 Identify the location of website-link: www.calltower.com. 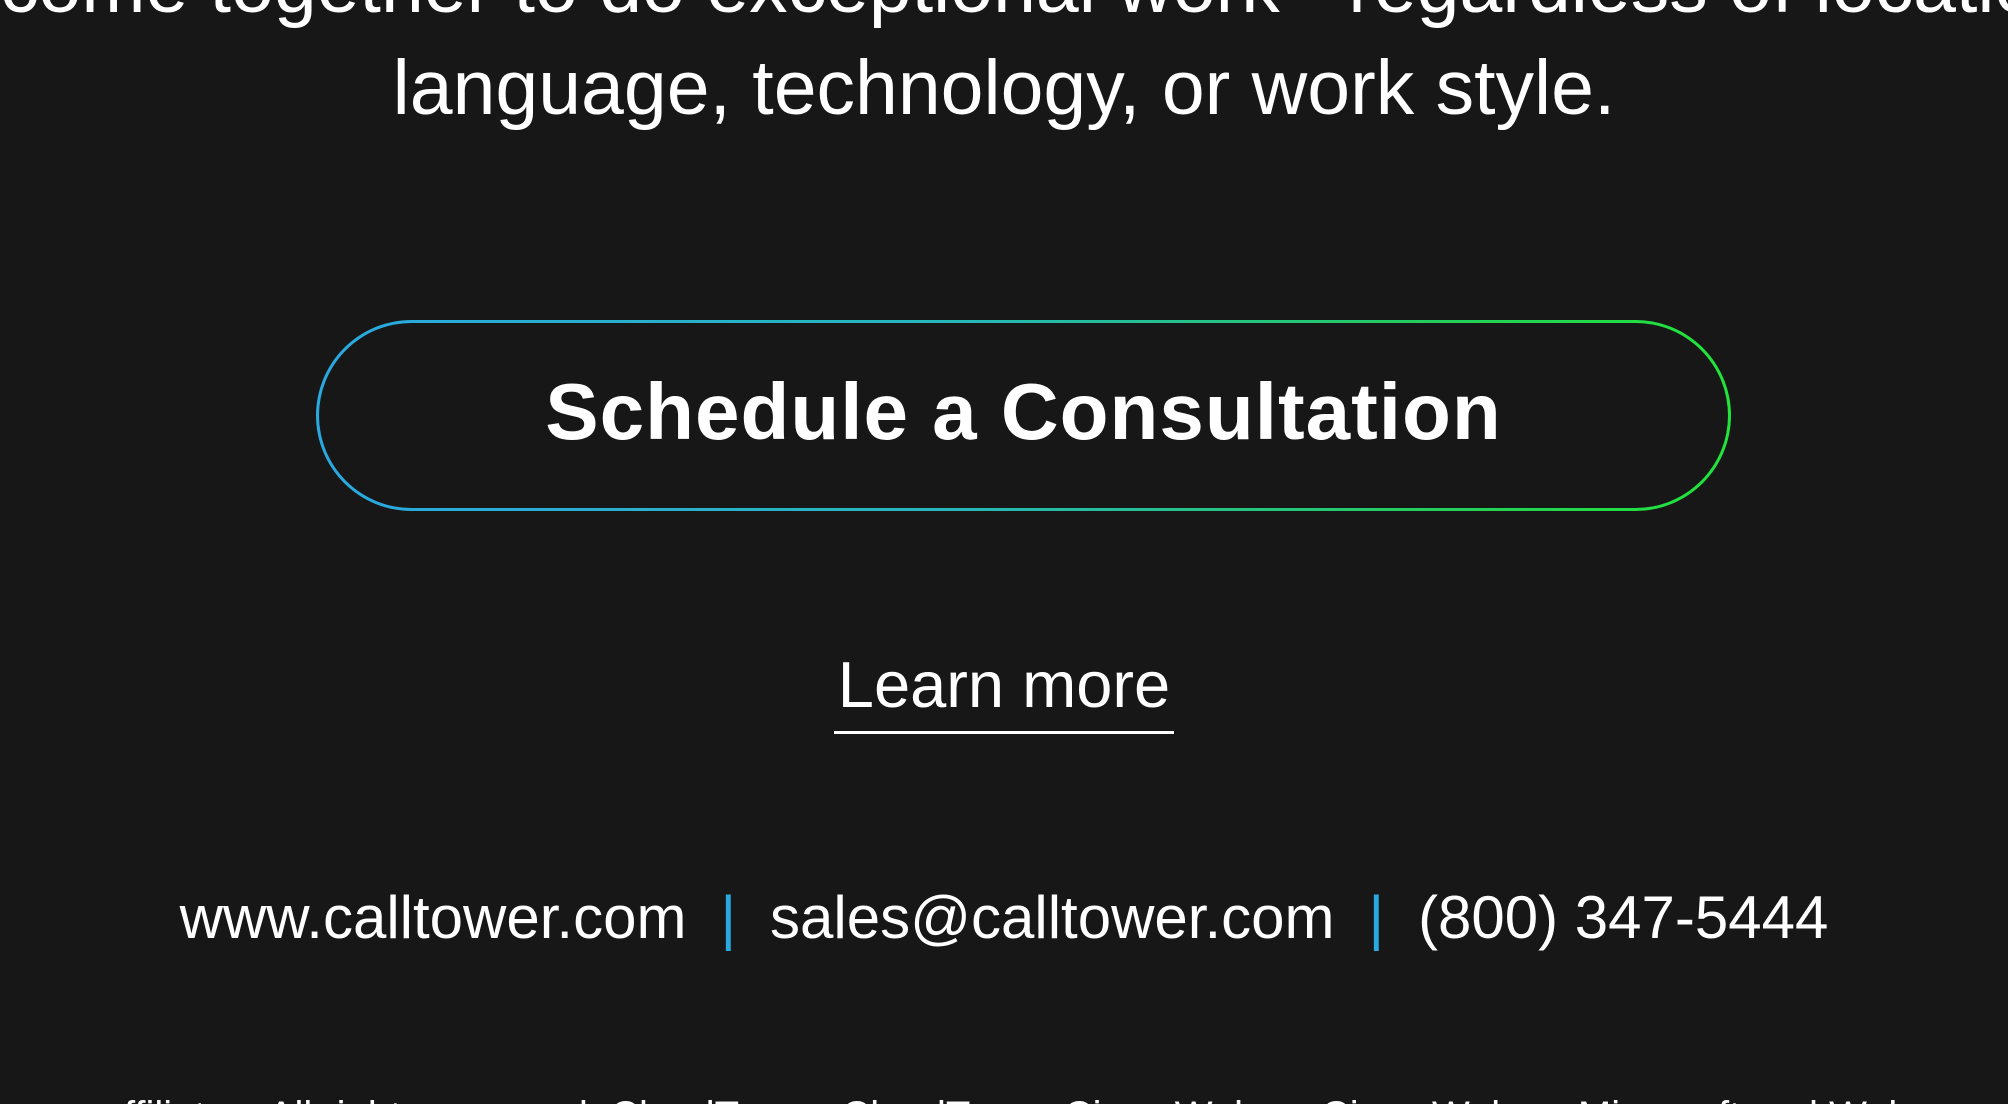
(433, 917).